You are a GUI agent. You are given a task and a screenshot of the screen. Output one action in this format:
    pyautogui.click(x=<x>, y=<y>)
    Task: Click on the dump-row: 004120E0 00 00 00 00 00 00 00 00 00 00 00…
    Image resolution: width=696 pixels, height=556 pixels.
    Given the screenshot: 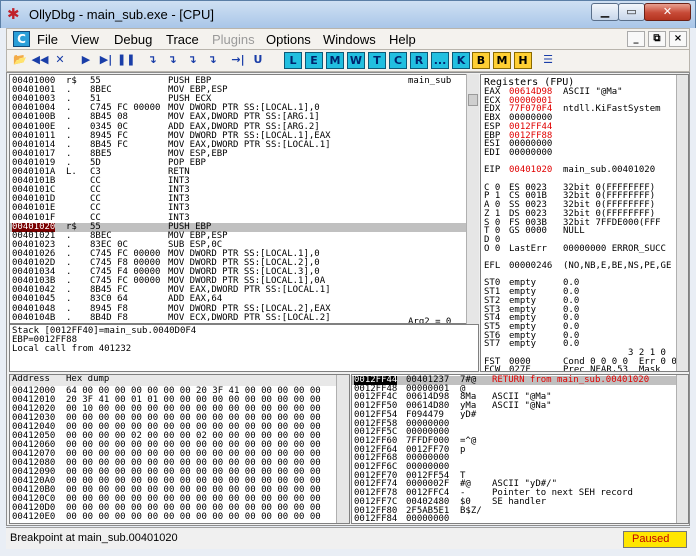 What is the action you would take?
    pyautogui.click(x=179, y=517)
    